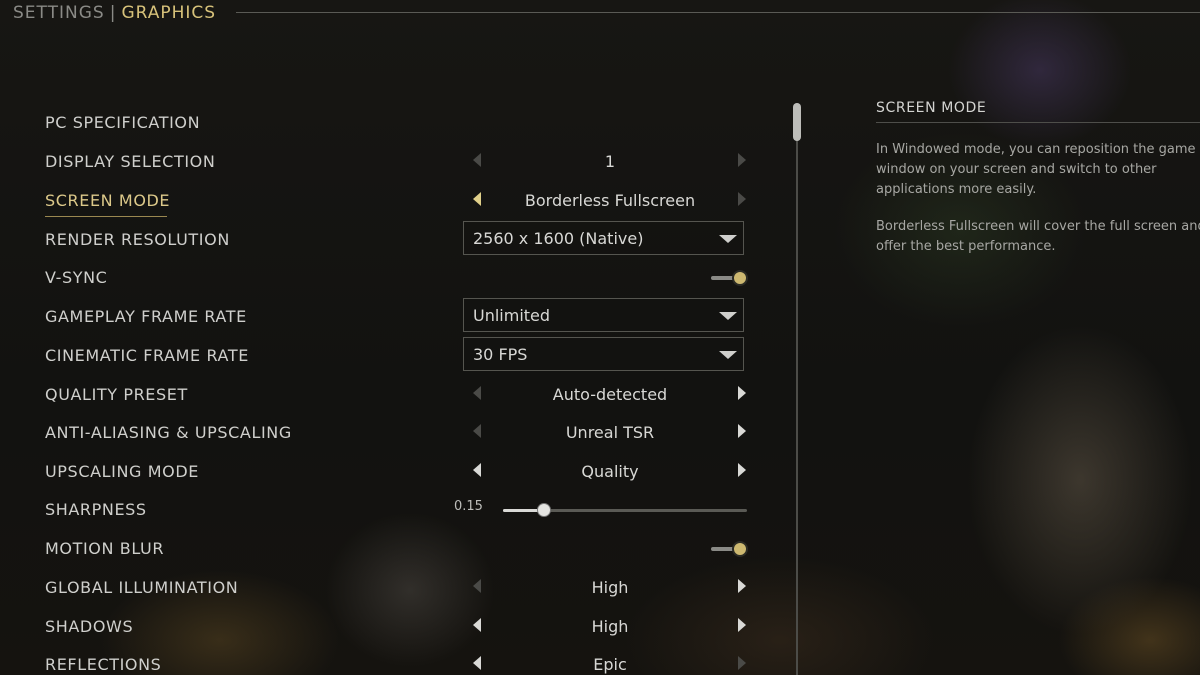 This screenshot has height=675, width=1200. I want to click on header-divider, so click(718, 12).